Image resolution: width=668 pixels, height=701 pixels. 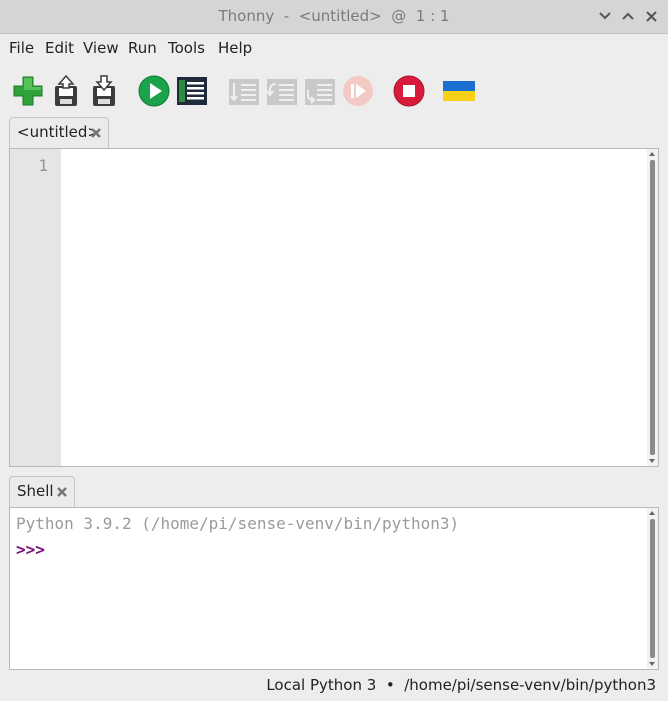 I want to click on menu-file: File, so click(x=21, y=48).